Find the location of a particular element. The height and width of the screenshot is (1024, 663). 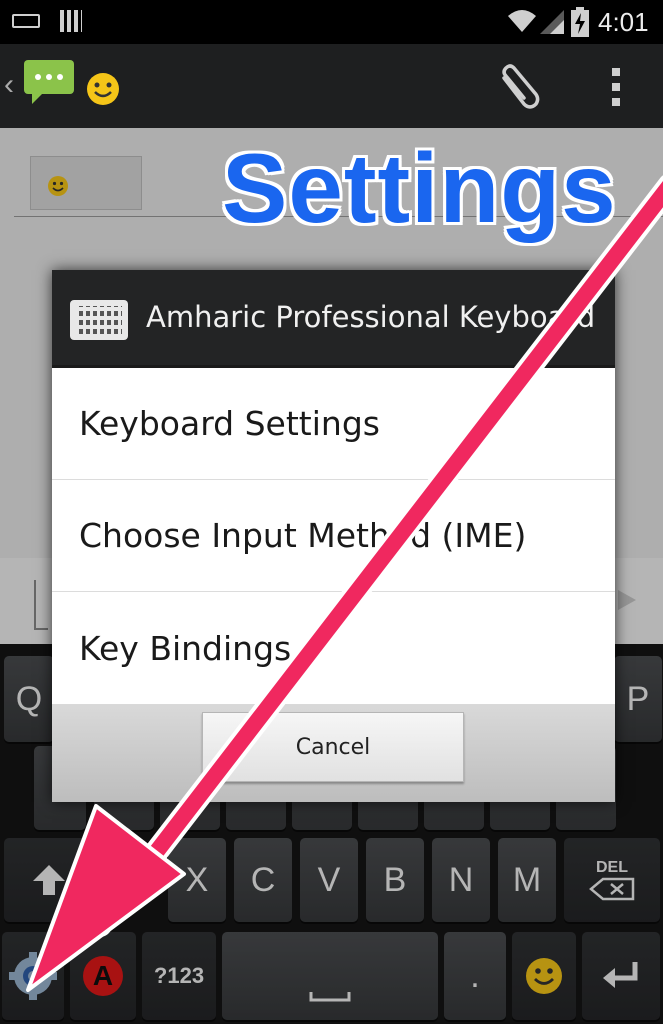

battery-charging-icon is located at coordinates (580, 22).